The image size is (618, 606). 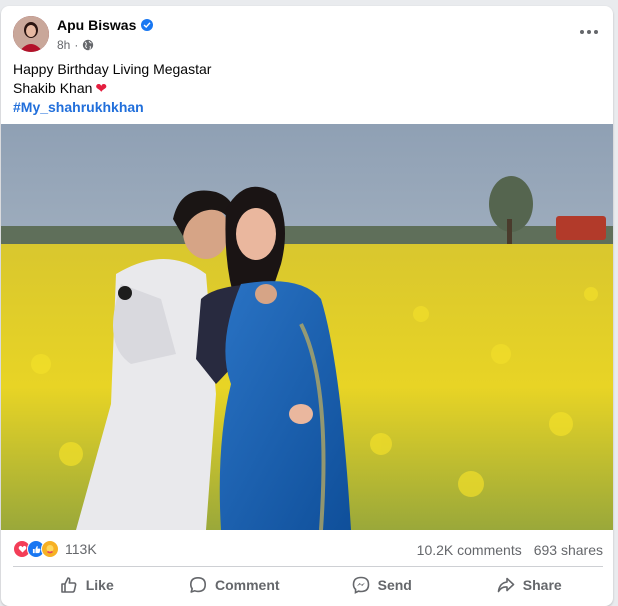 What do you see at coordinates (506, 585) in the screenshot?
I see `share-arrow-icon` at bounding box center [506, 585].